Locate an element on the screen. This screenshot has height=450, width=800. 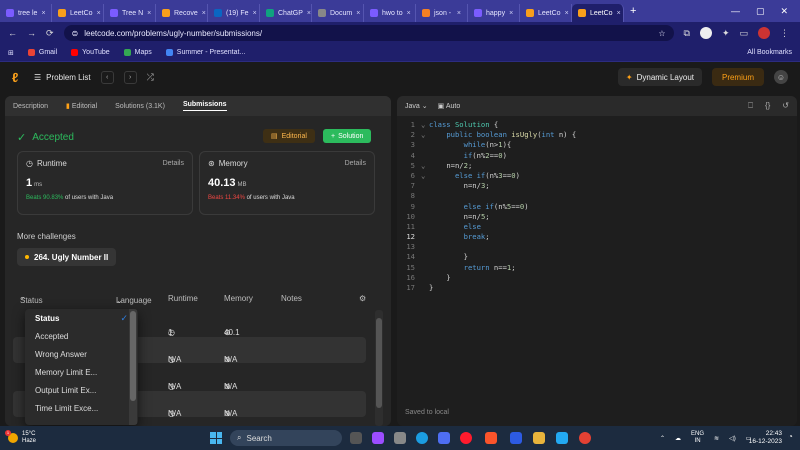
code-line: 10 n=n/5; is located at coordinates (597, 217).